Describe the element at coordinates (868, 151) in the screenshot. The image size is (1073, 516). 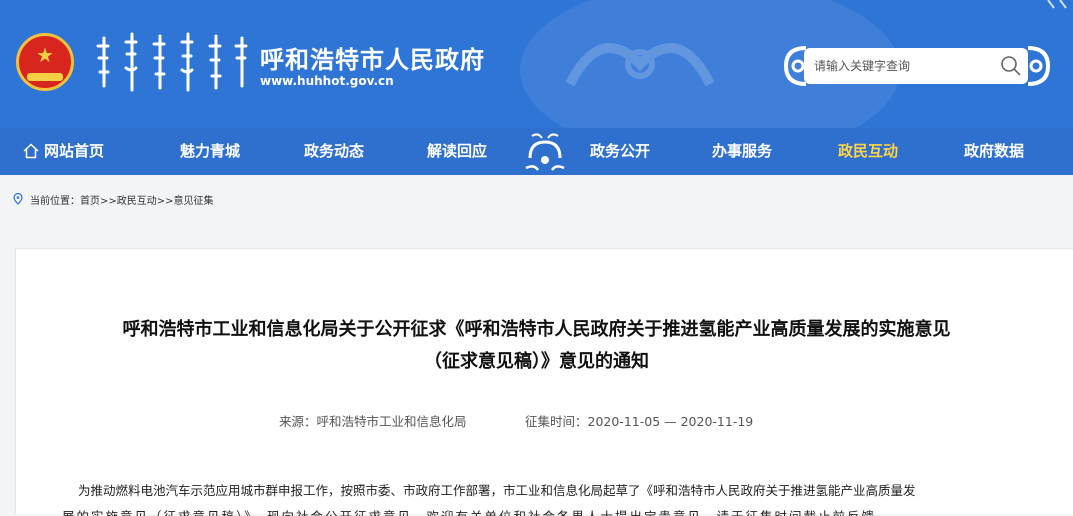
I see `nav-item-interaction: 政民互动` at that location.